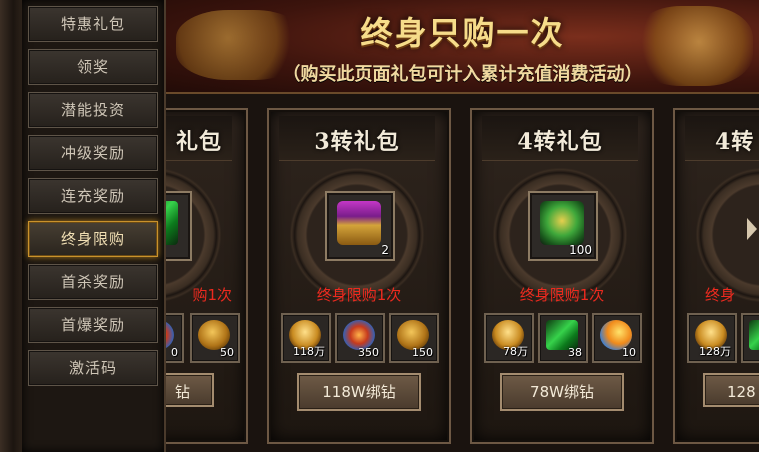 This screenshot has height=452, width=759. Describe the element at coordinates (731, 390) in the screenshot. I see `buy-button: 128` at that location.